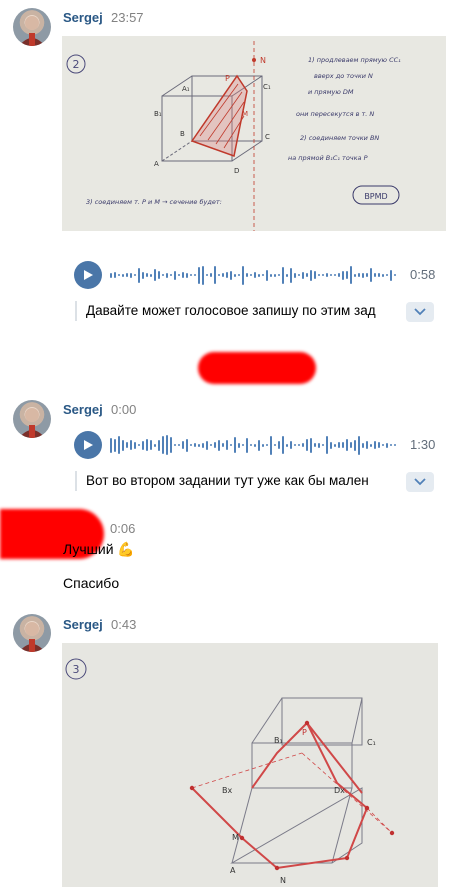 The height and width of the screenshot is (887, 474). Describe the element at coordinates (375, 196) in the screenshot. I see `svg-text: BPMD` at that location.